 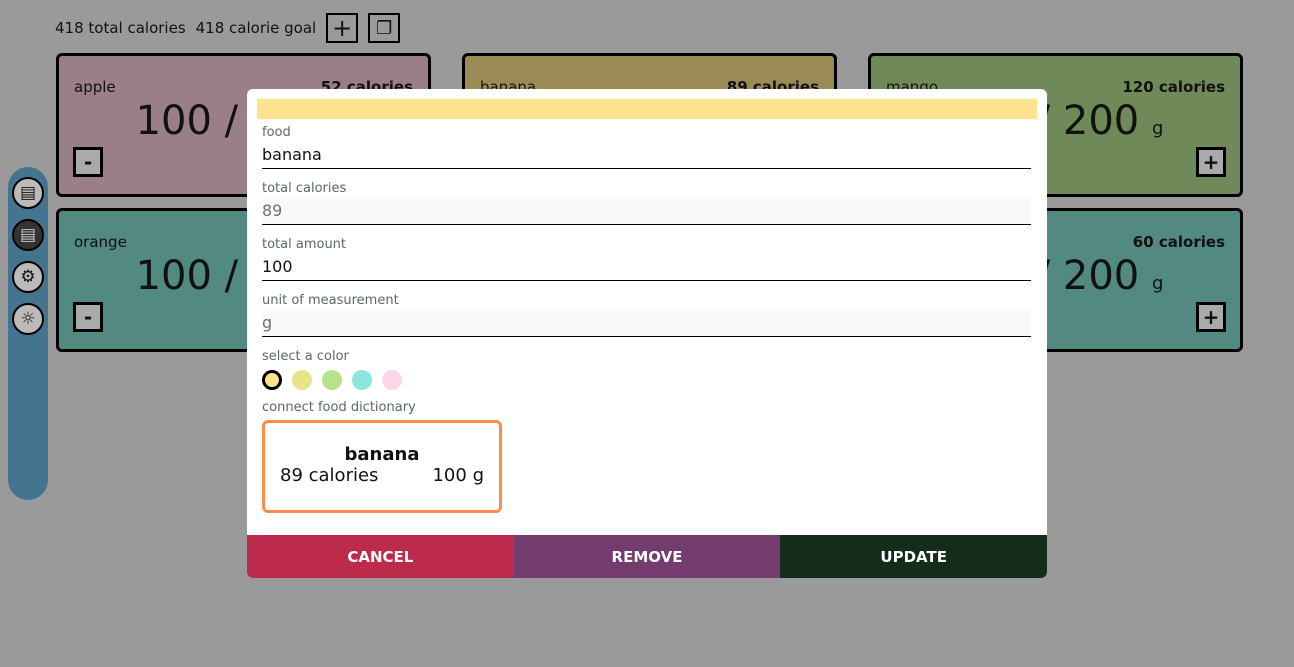 What do you see at coordinates (647, 556) in the screenshot?
I see `remove-button: REMOVE` at bounding box center [647, 556].